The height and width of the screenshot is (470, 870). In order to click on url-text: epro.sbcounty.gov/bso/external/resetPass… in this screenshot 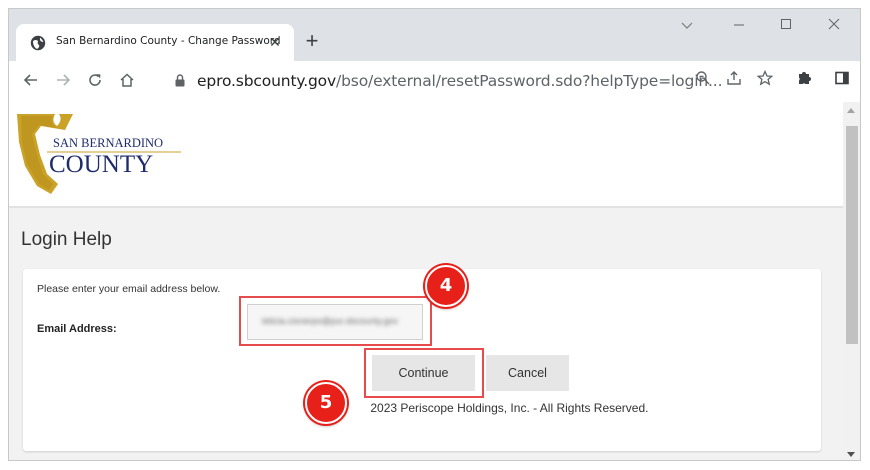, I will do `click(460, 81)`.